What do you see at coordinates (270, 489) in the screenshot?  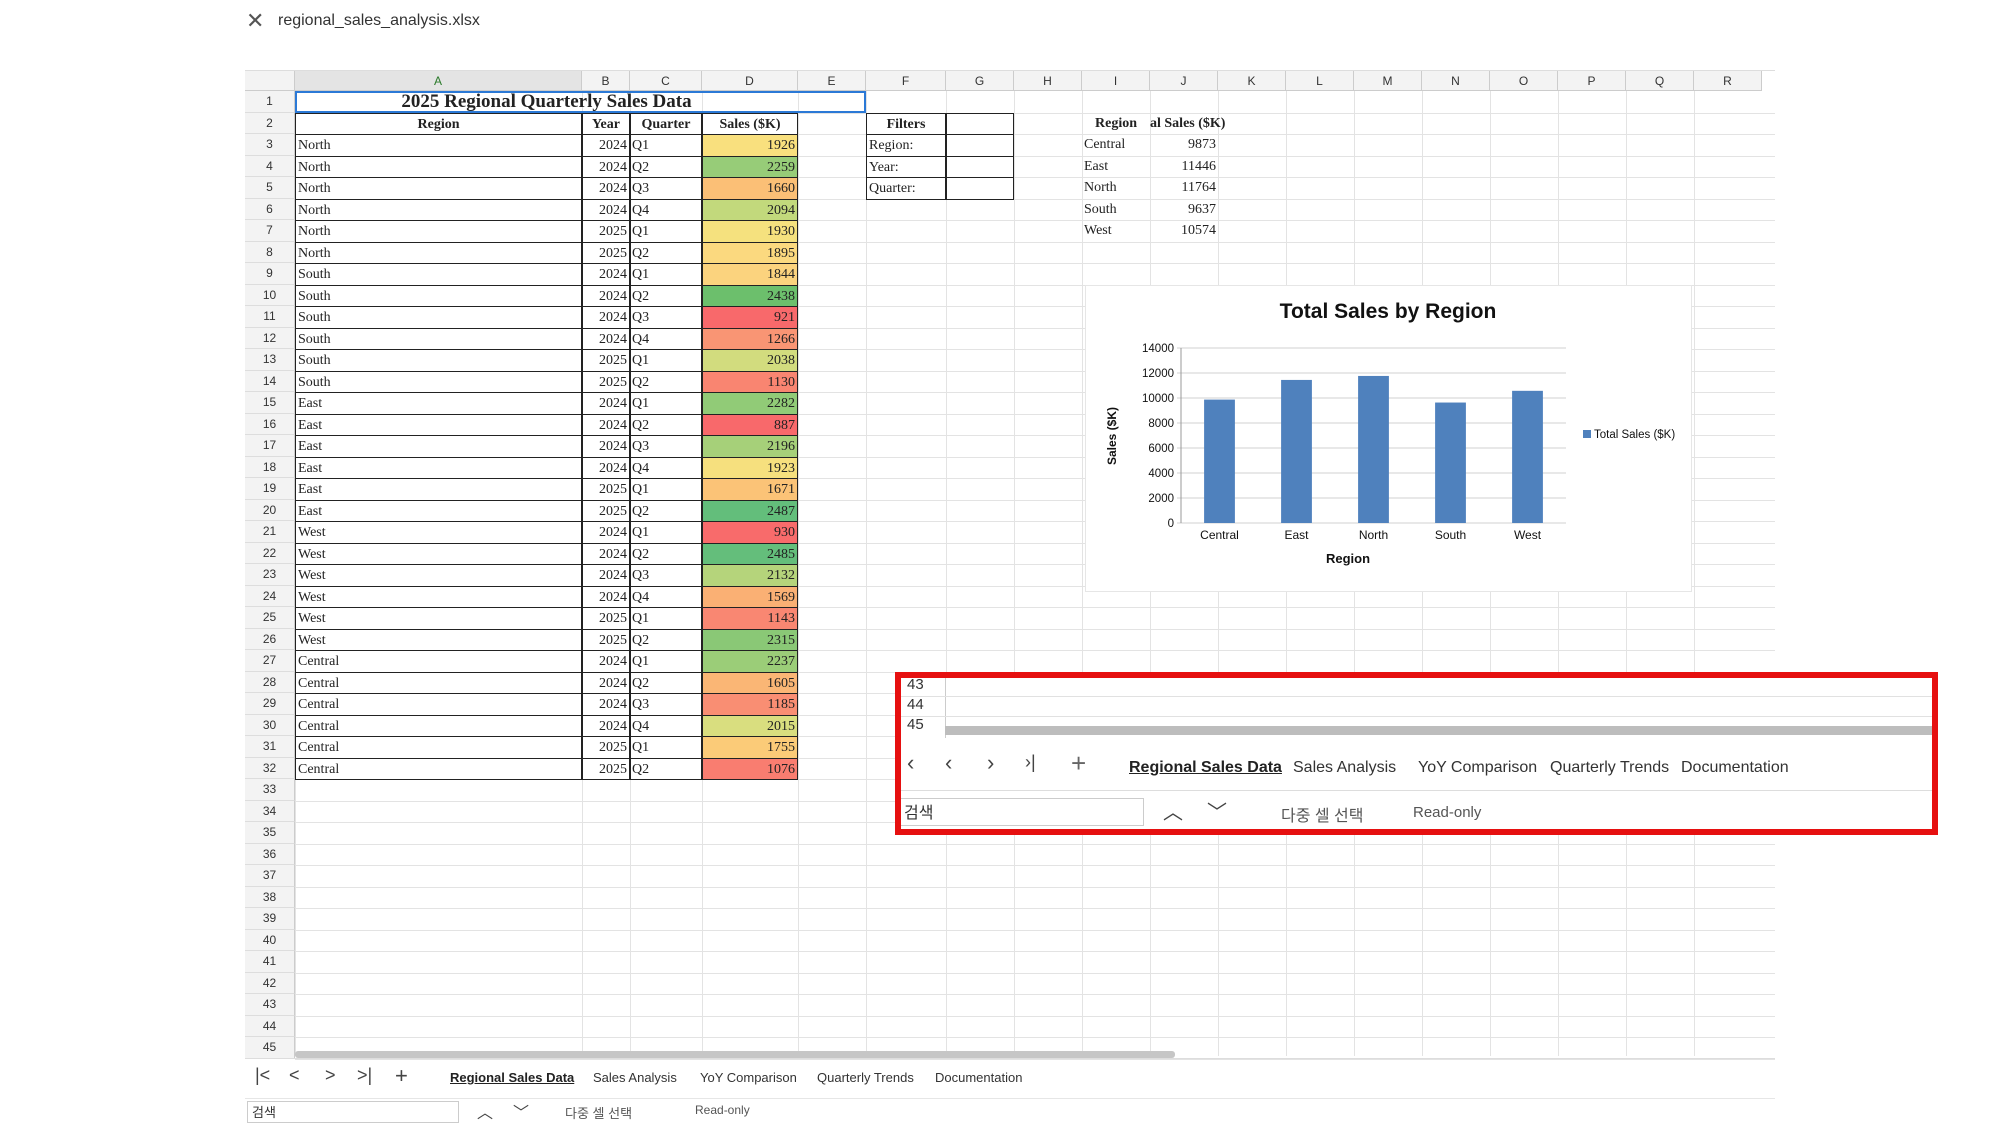 I see `row-header: 19` at bounding box center [270, 489].